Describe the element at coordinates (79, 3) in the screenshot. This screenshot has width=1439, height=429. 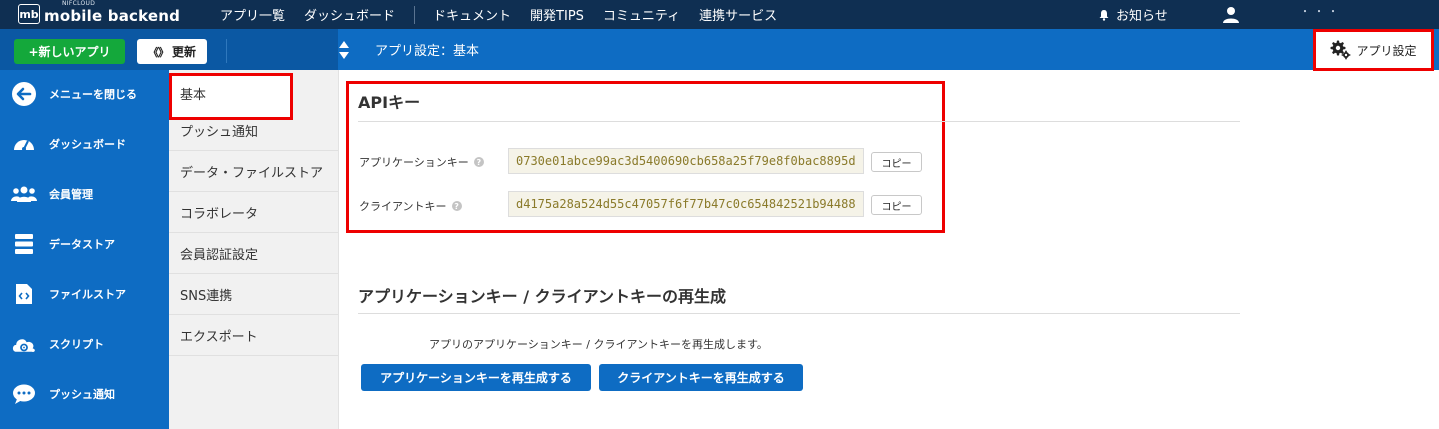
I see `logo-brand: NIFCLOUD` at that location.